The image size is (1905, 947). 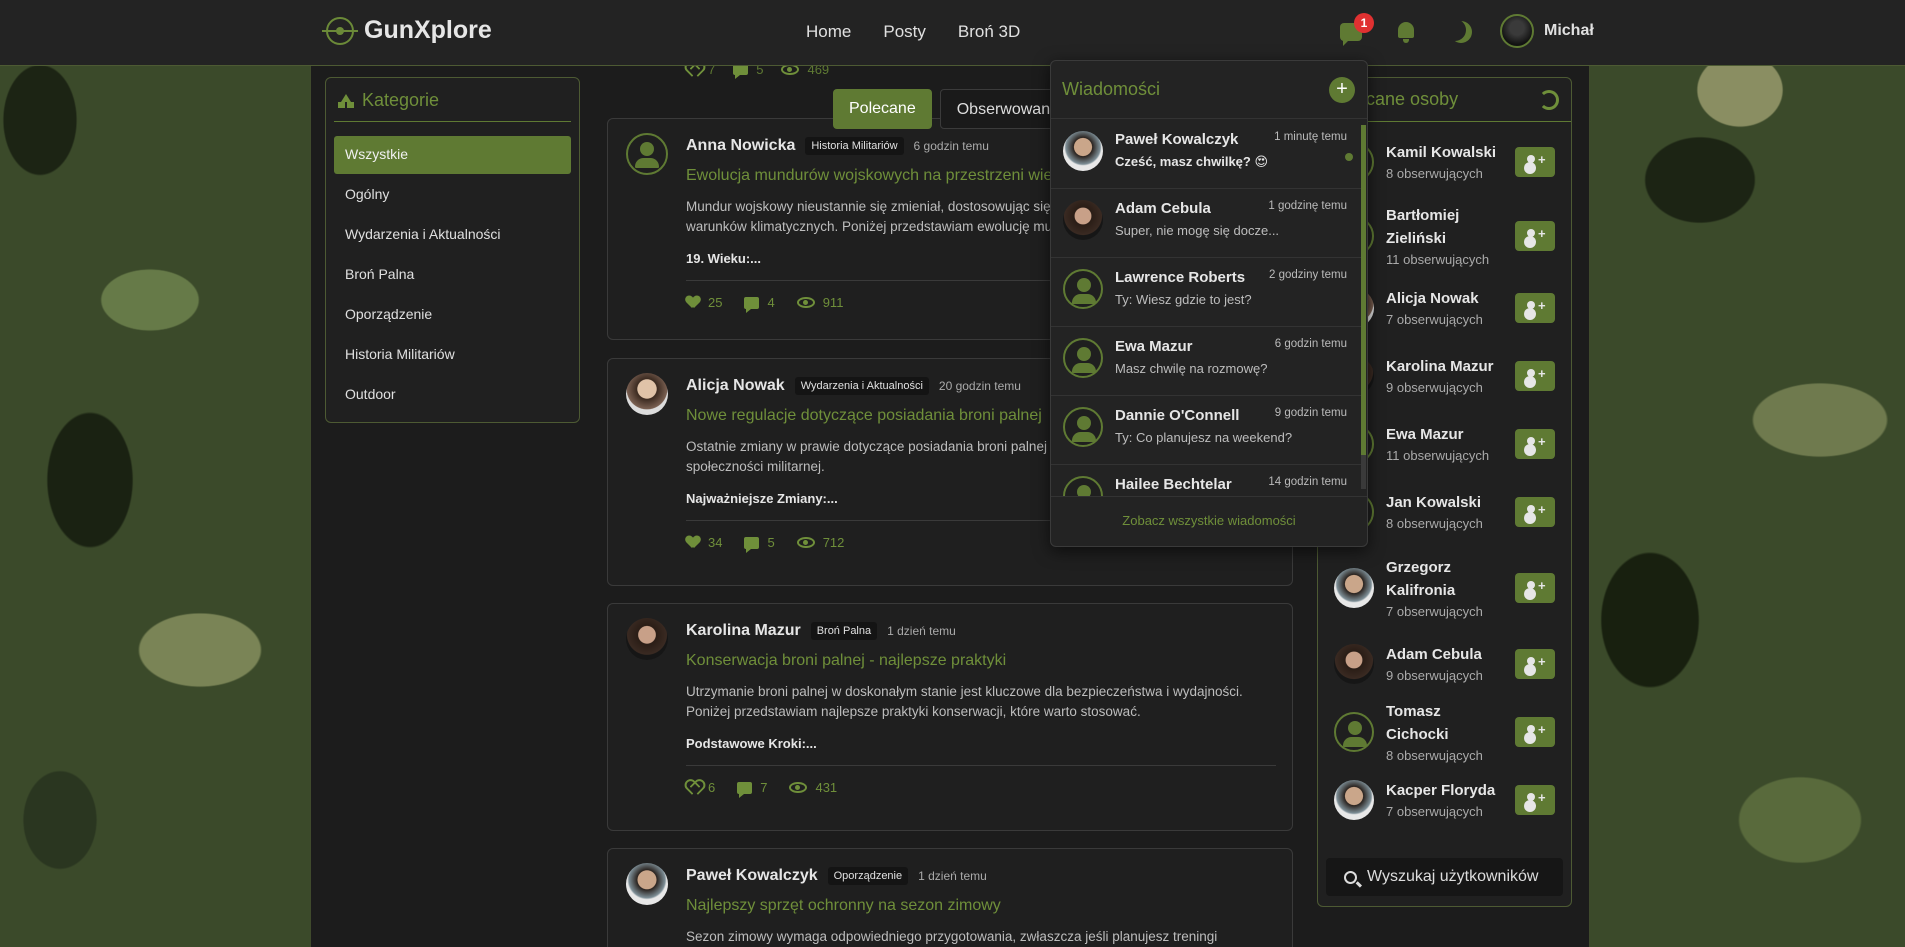 I want to click on message-time: 14 godzin temu, so click(x=1307, y=482).